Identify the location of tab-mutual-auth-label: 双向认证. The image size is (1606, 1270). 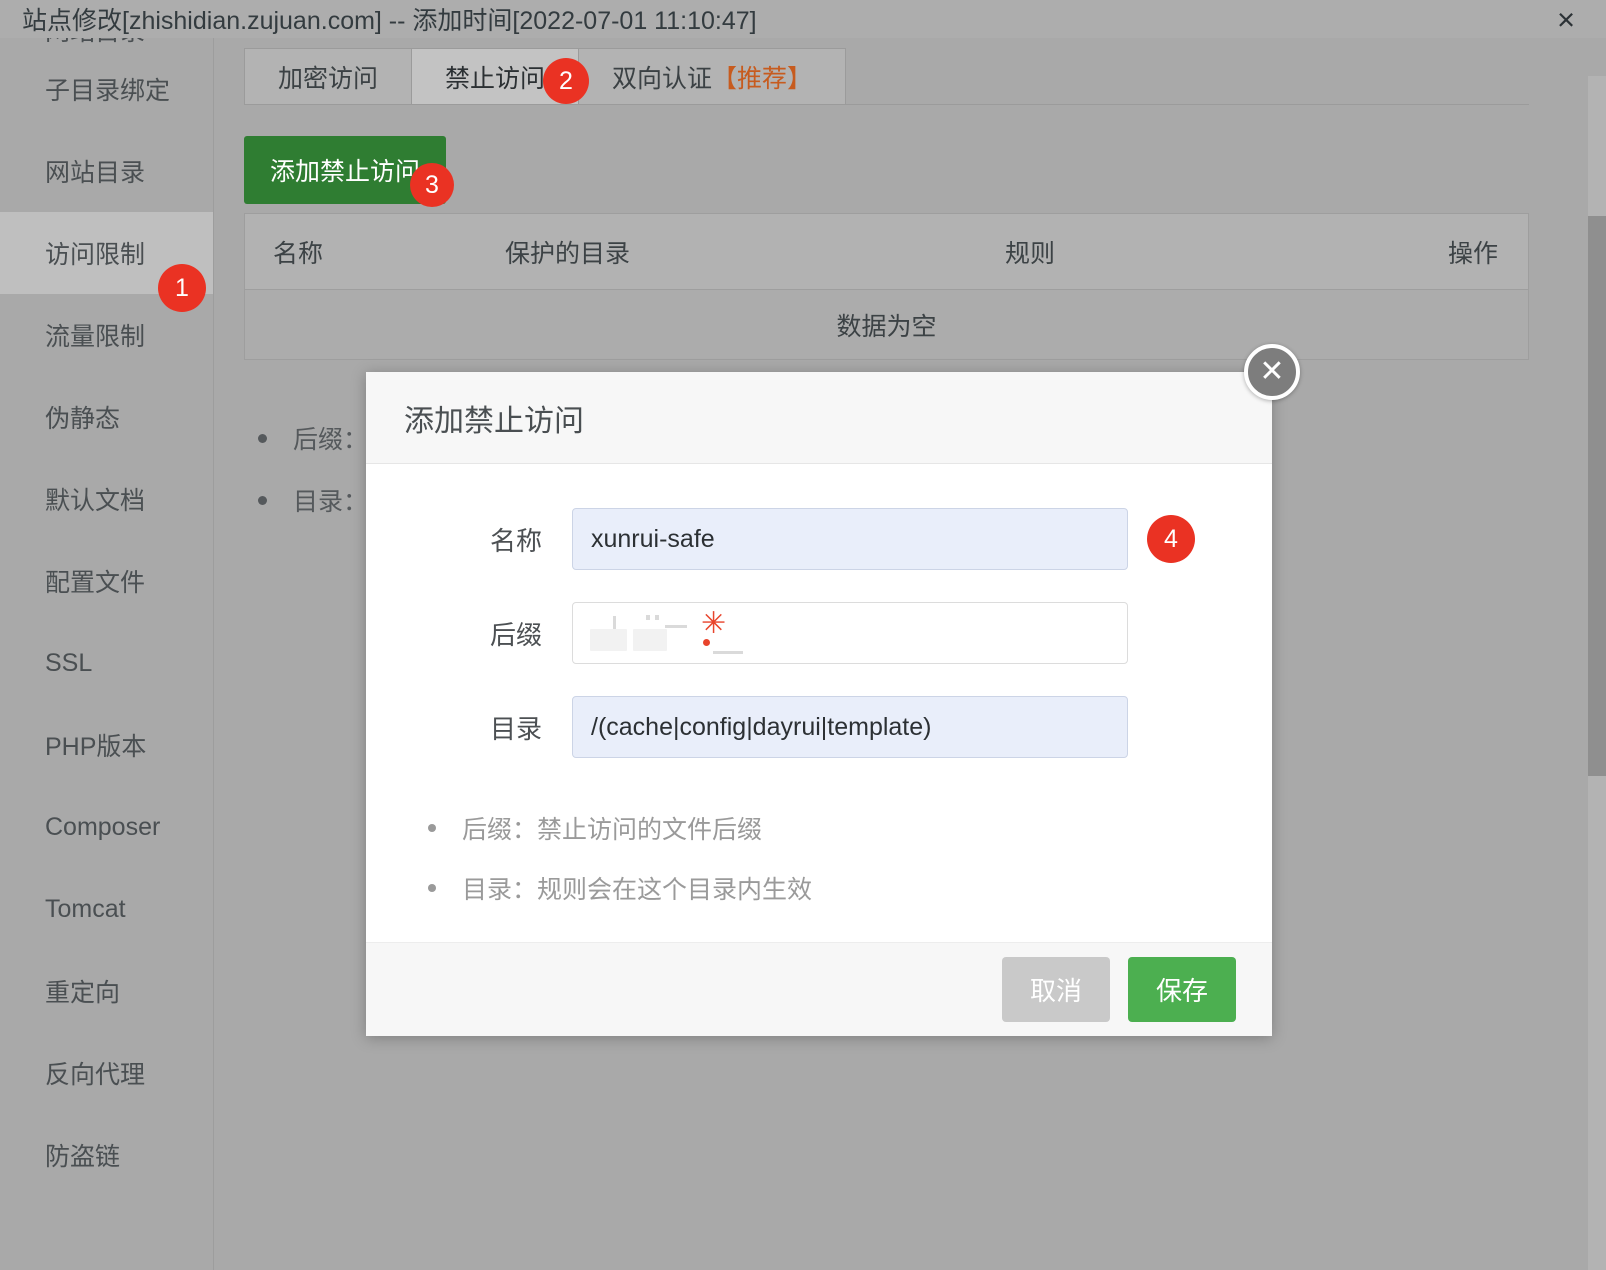
(662, 78).